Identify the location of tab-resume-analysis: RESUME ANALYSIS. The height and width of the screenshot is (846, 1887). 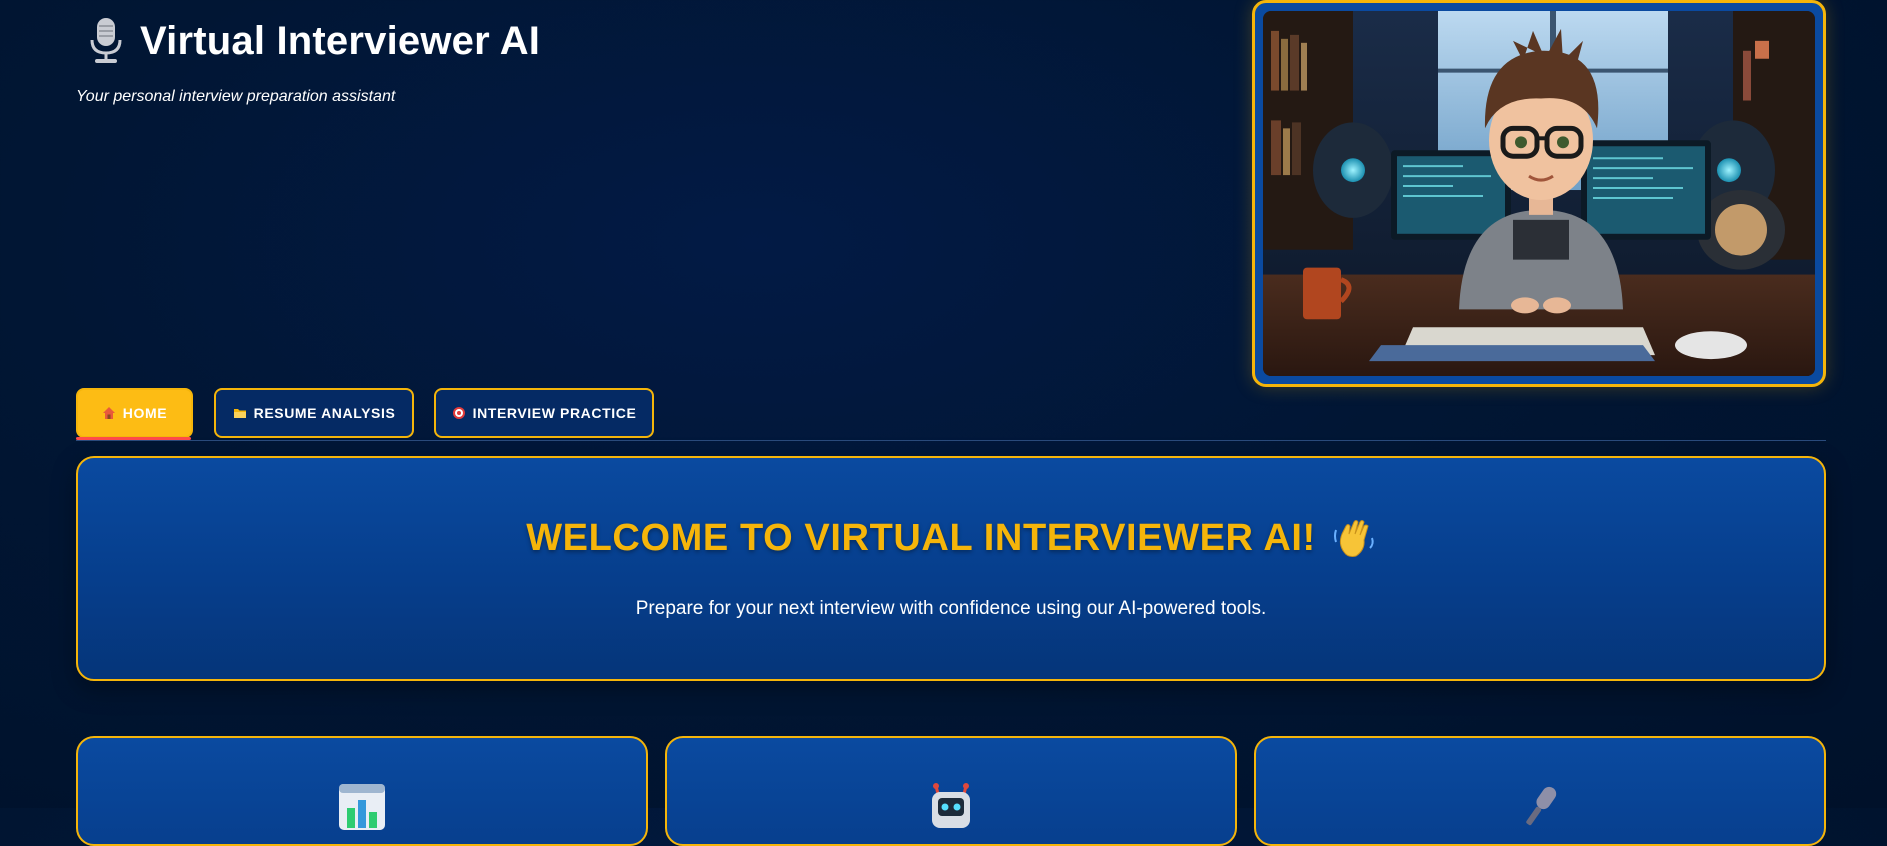
(314, 413).